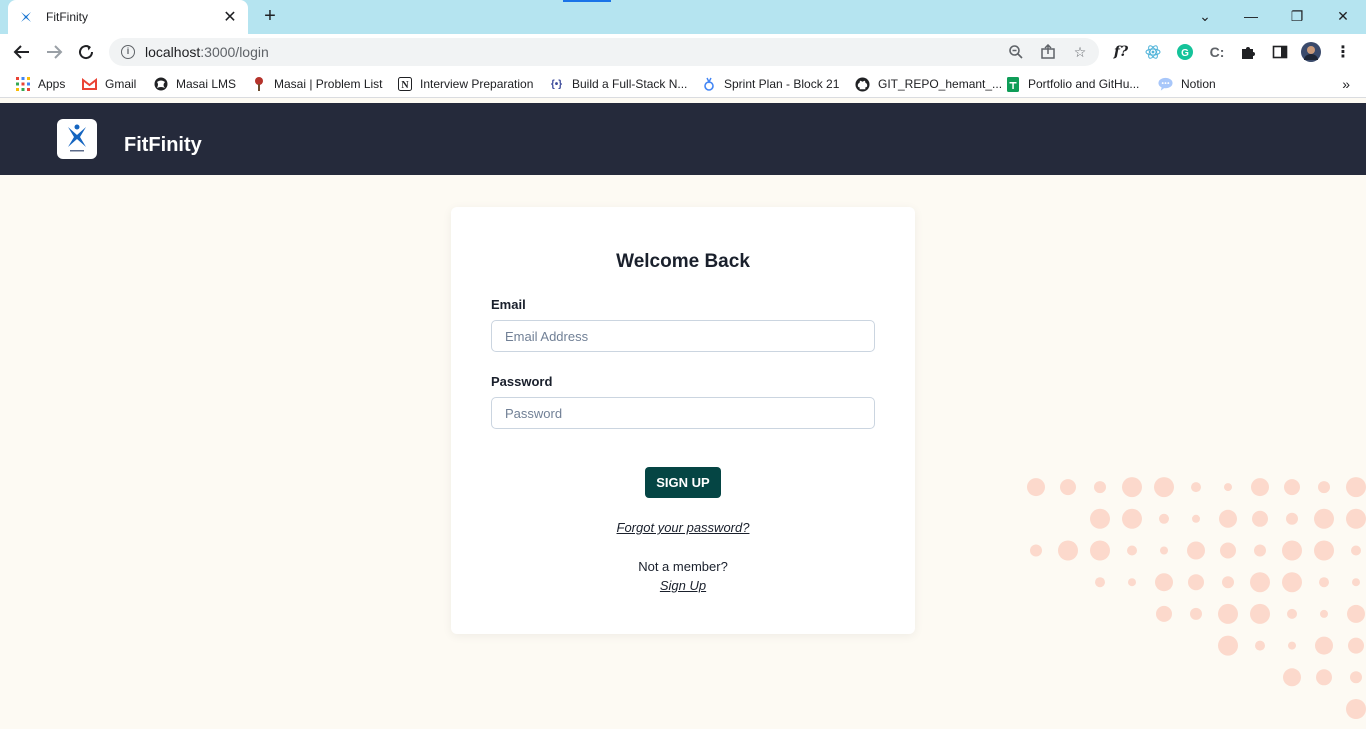  Describe the element at coordinates (22, 84) in the screenshot. I see `apps-grid-icon` at that location.